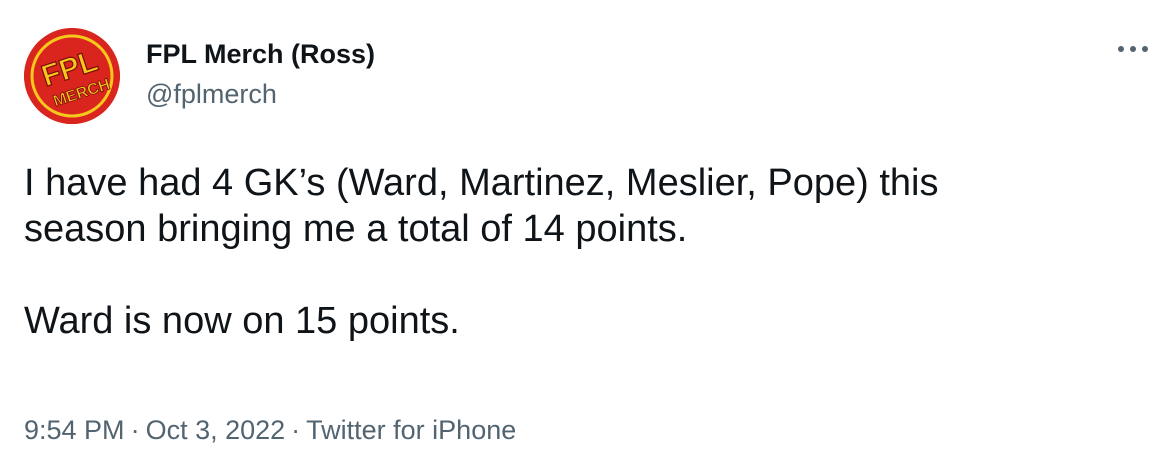 The width and height of the screenshot is (1172, 464). Describe the element at coordinates (74, 430) in the screenshot. I see `tweet-time: 9:54 PM` at that location.